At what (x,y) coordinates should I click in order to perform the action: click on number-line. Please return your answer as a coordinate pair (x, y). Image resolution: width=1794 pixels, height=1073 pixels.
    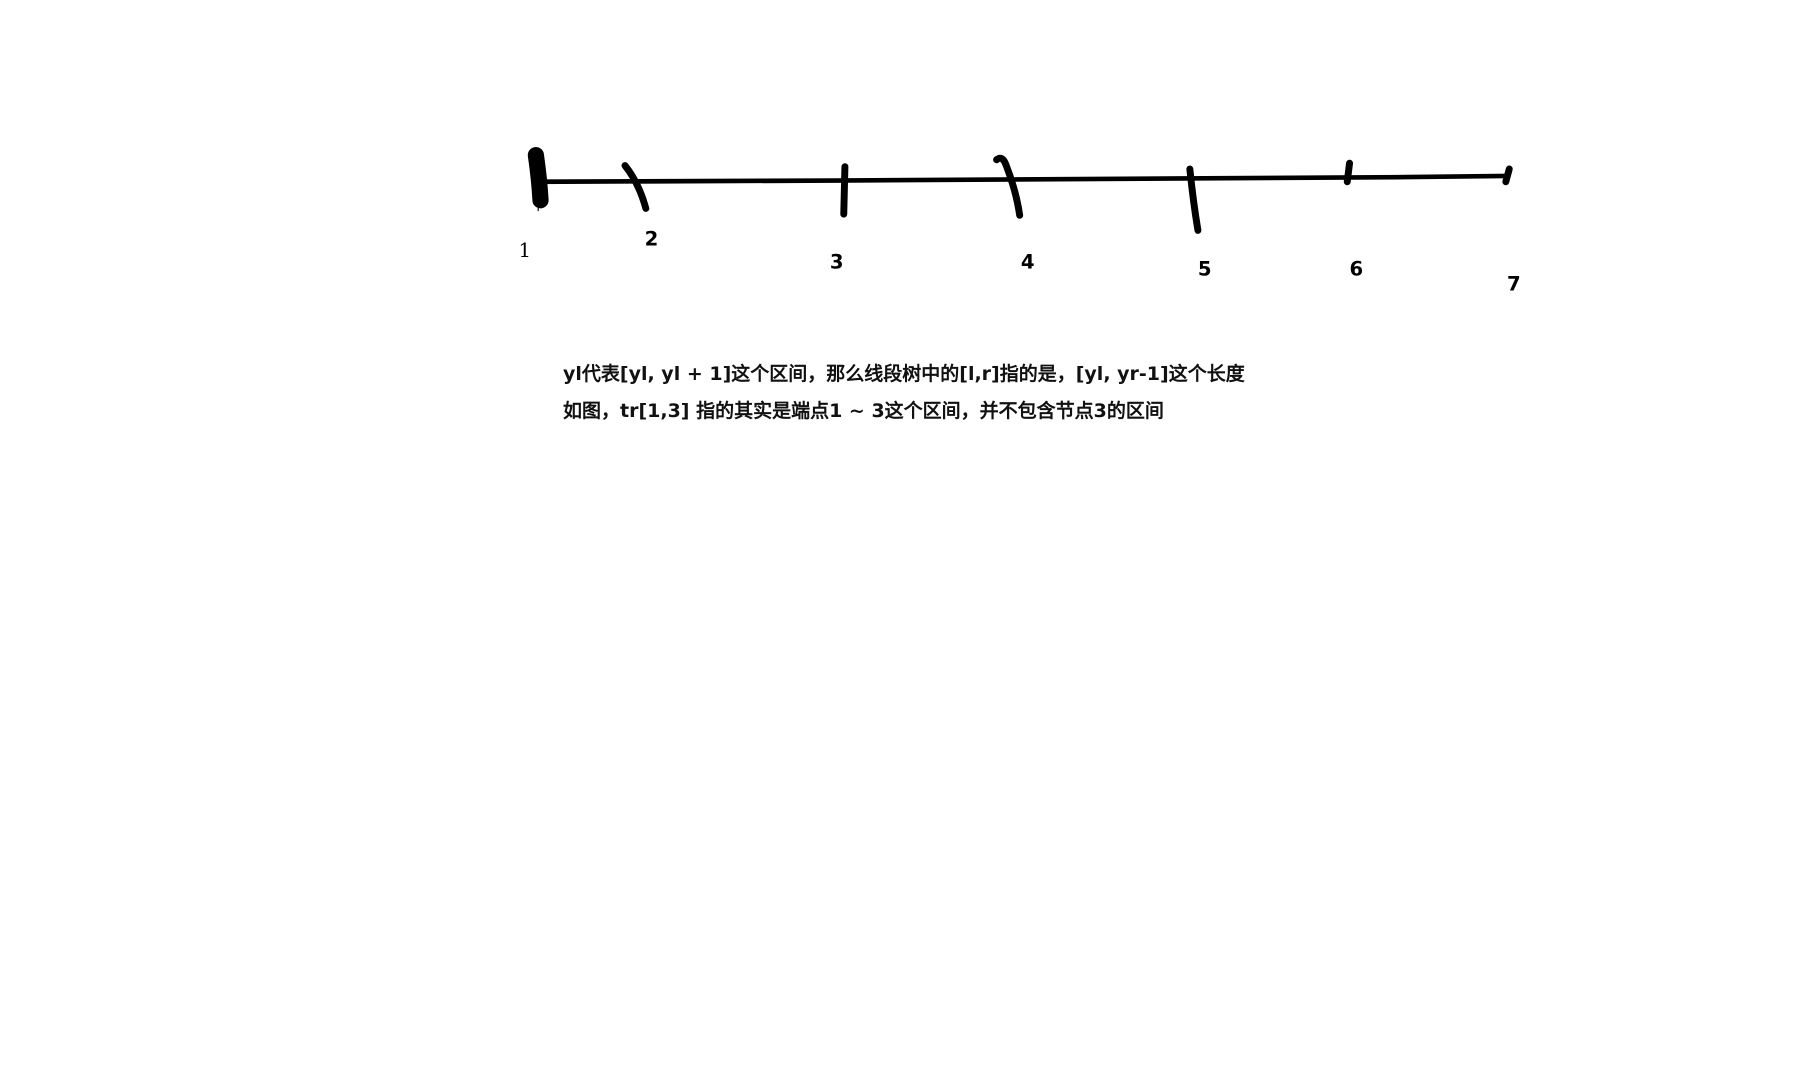
    Looking at the image, I should click on (1024, 179).